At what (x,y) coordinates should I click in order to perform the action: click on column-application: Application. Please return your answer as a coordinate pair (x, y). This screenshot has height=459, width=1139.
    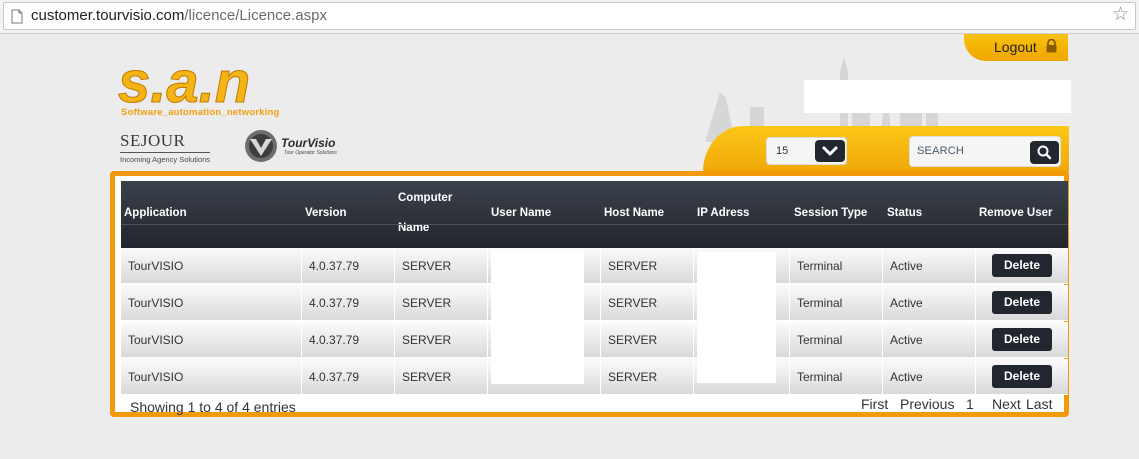
    Looking at the image, I should click on (155, 213).